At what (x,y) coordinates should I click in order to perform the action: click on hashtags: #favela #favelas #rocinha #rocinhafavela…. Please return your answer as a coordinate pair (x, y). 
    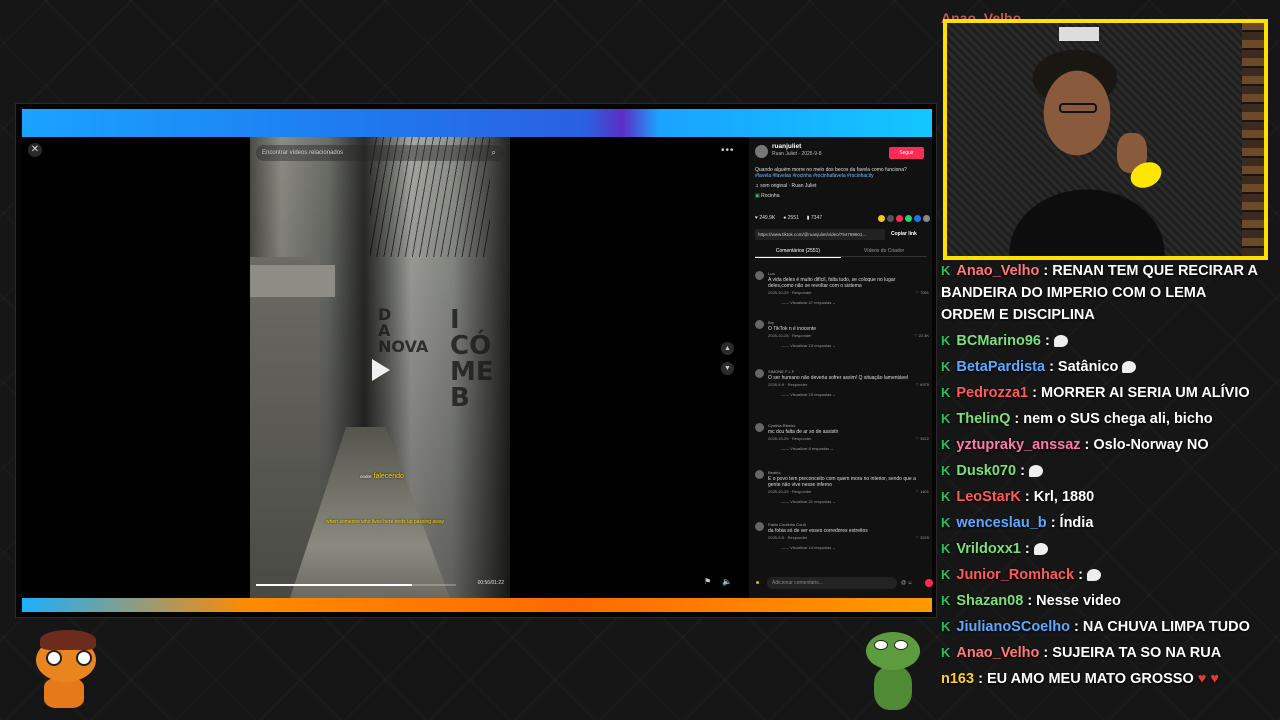
    Looking at the image, I should click on (814, 176).